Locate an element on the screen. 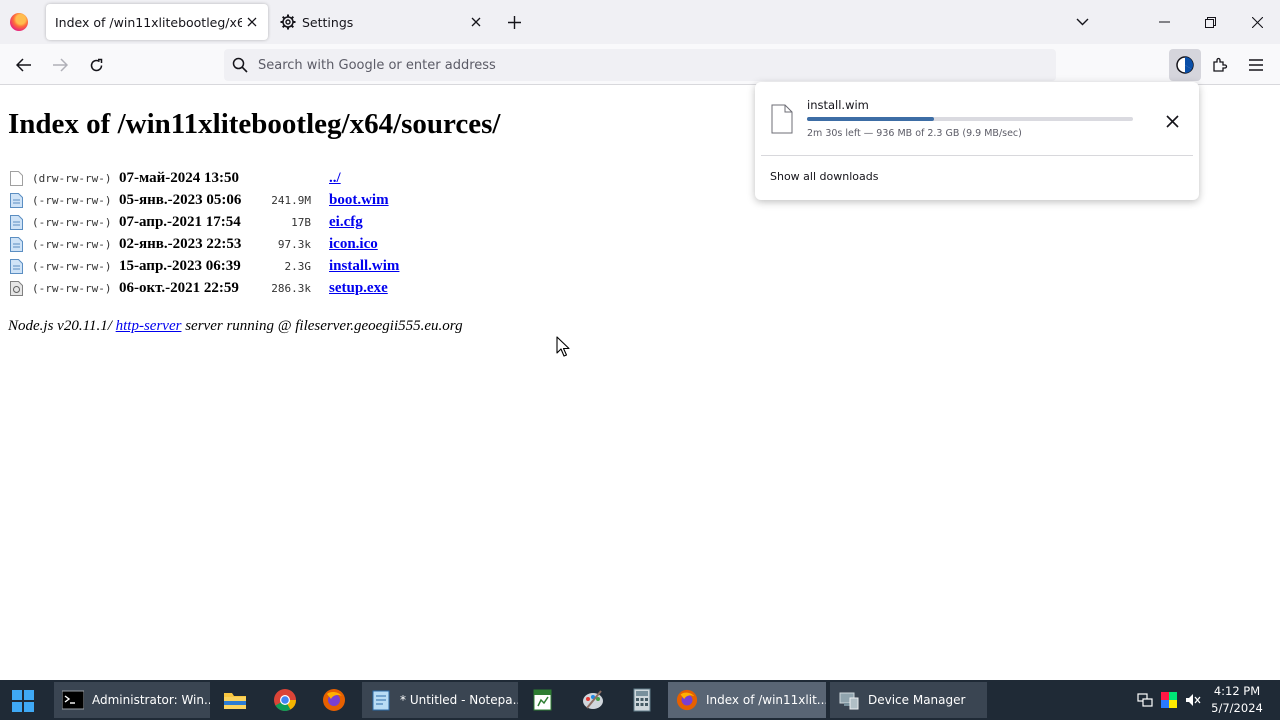  entry-size: 17B is located at coordinates (301, 222).